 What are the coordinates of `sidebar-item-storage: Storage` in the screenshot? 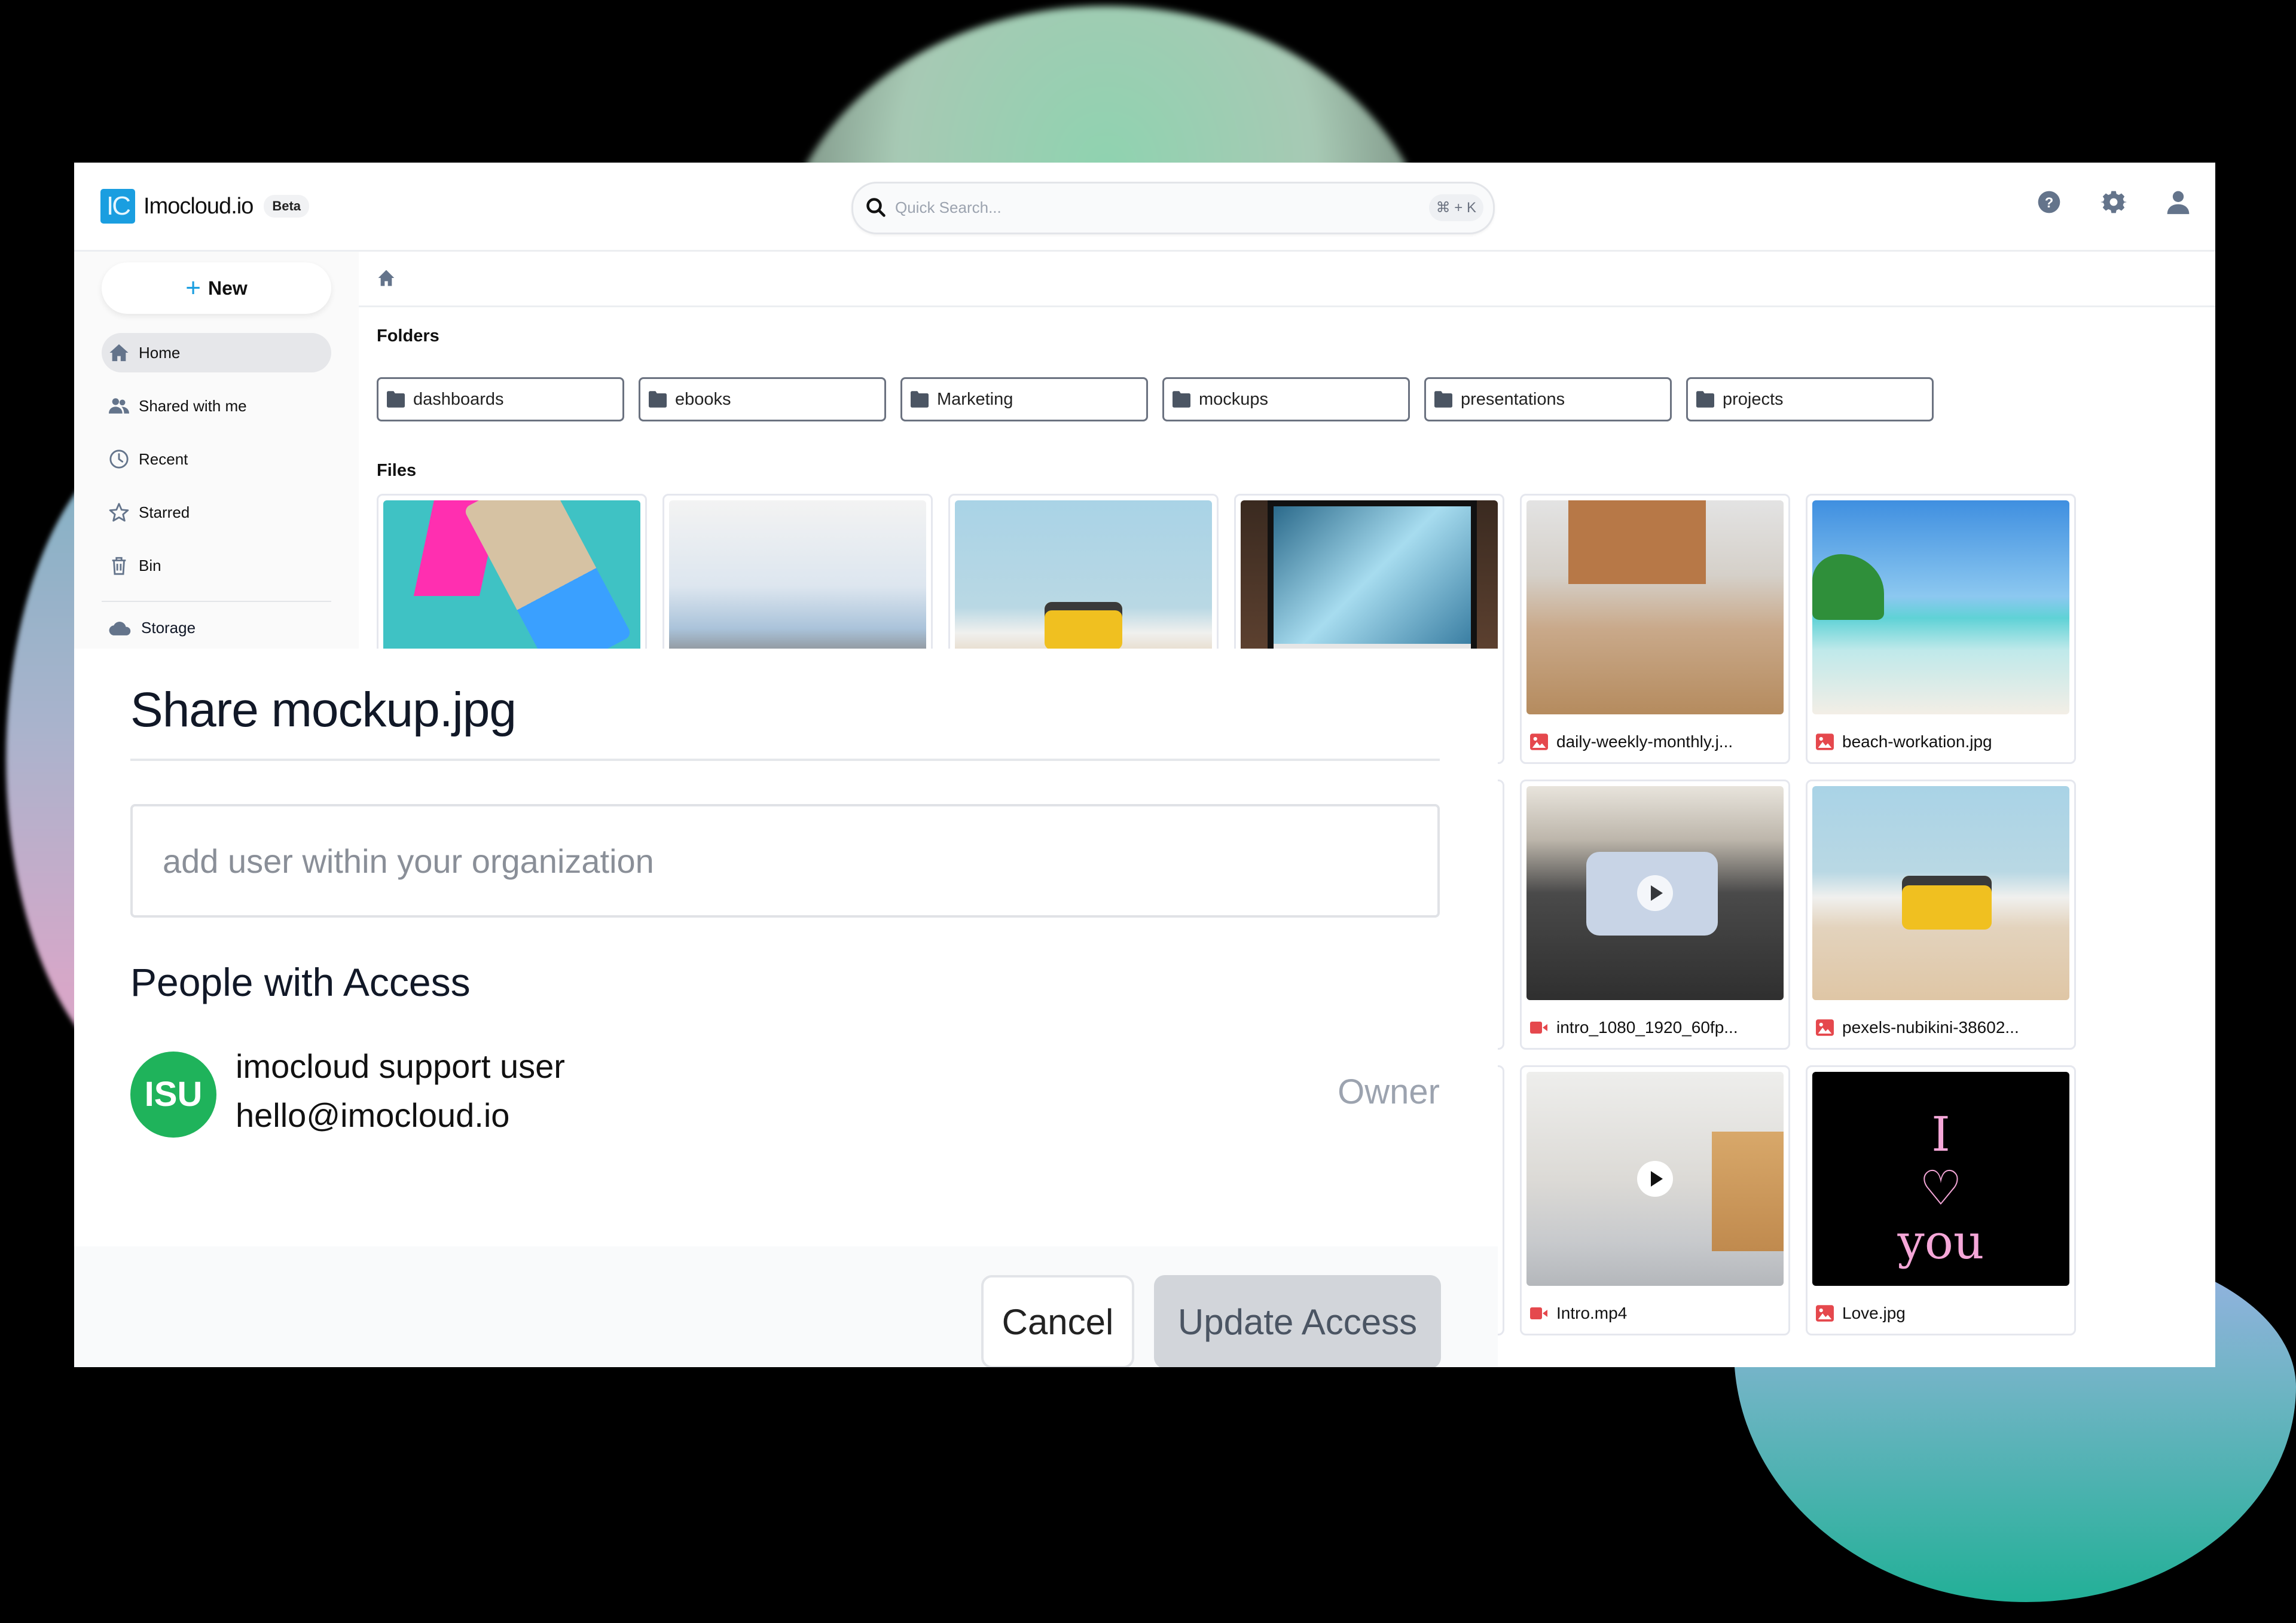 It's located at (152, 628).